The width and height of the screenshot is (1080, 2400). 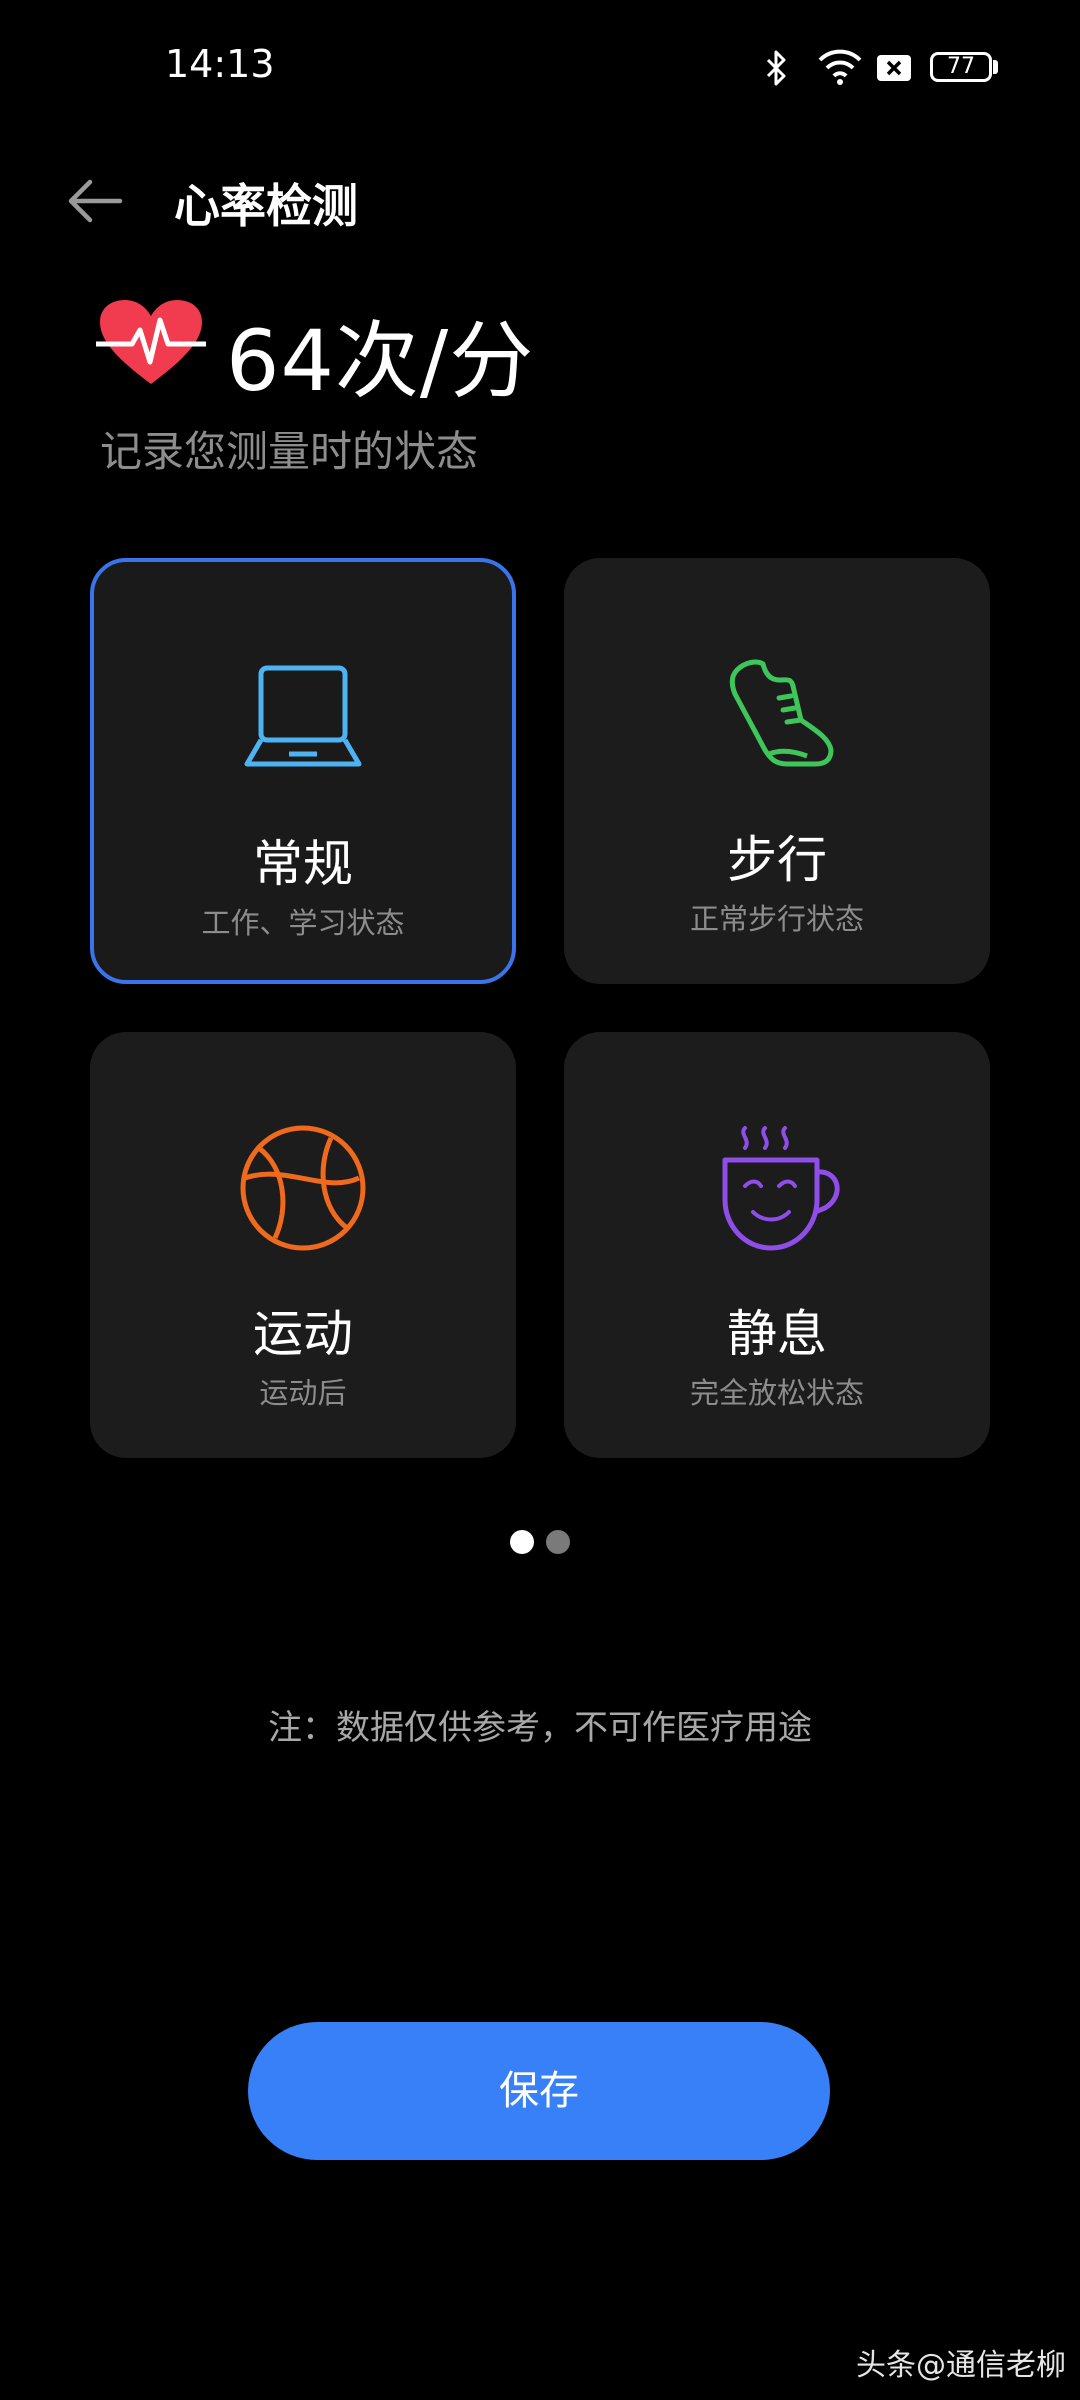 I want to click on shoe-icon, so click(x=781, y=713).